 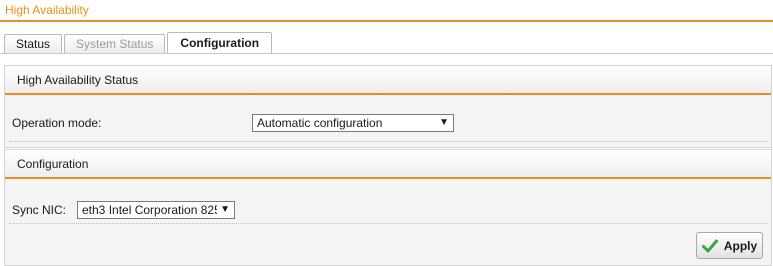 I want to click on sync-nic-row: Sync NIC: eth3 Intel Corporation 825 ▼, so click(x=388, y=210).